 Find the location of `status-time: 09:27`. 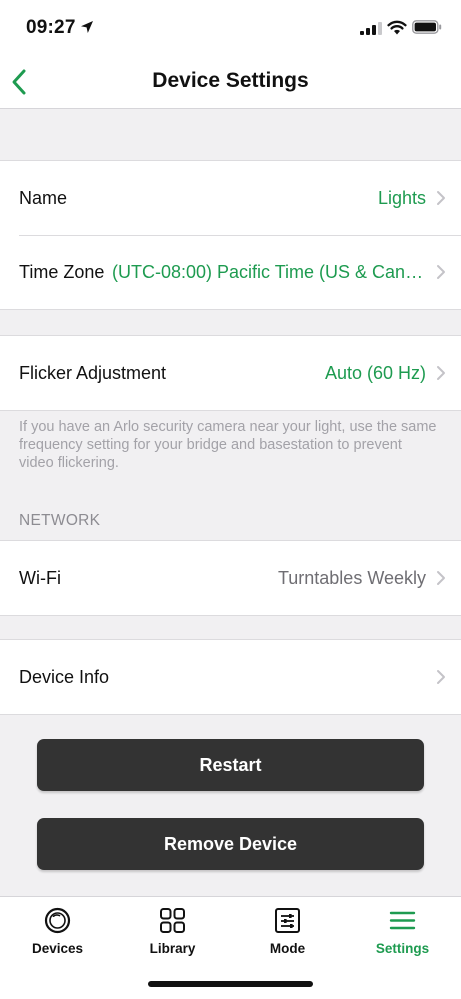

status-time: 09:27 is located at coordinates (51, 27).